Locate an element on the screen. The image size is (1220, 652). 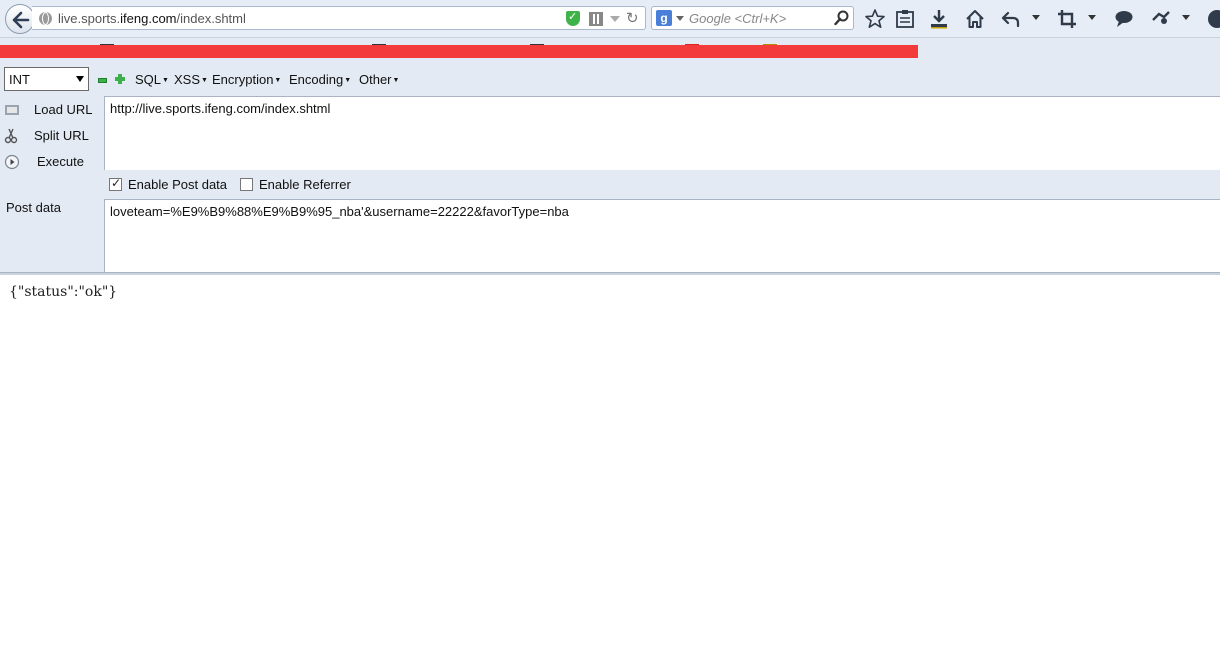
menu-encryption: Encryption▼ is located at coordinates (246, 79).